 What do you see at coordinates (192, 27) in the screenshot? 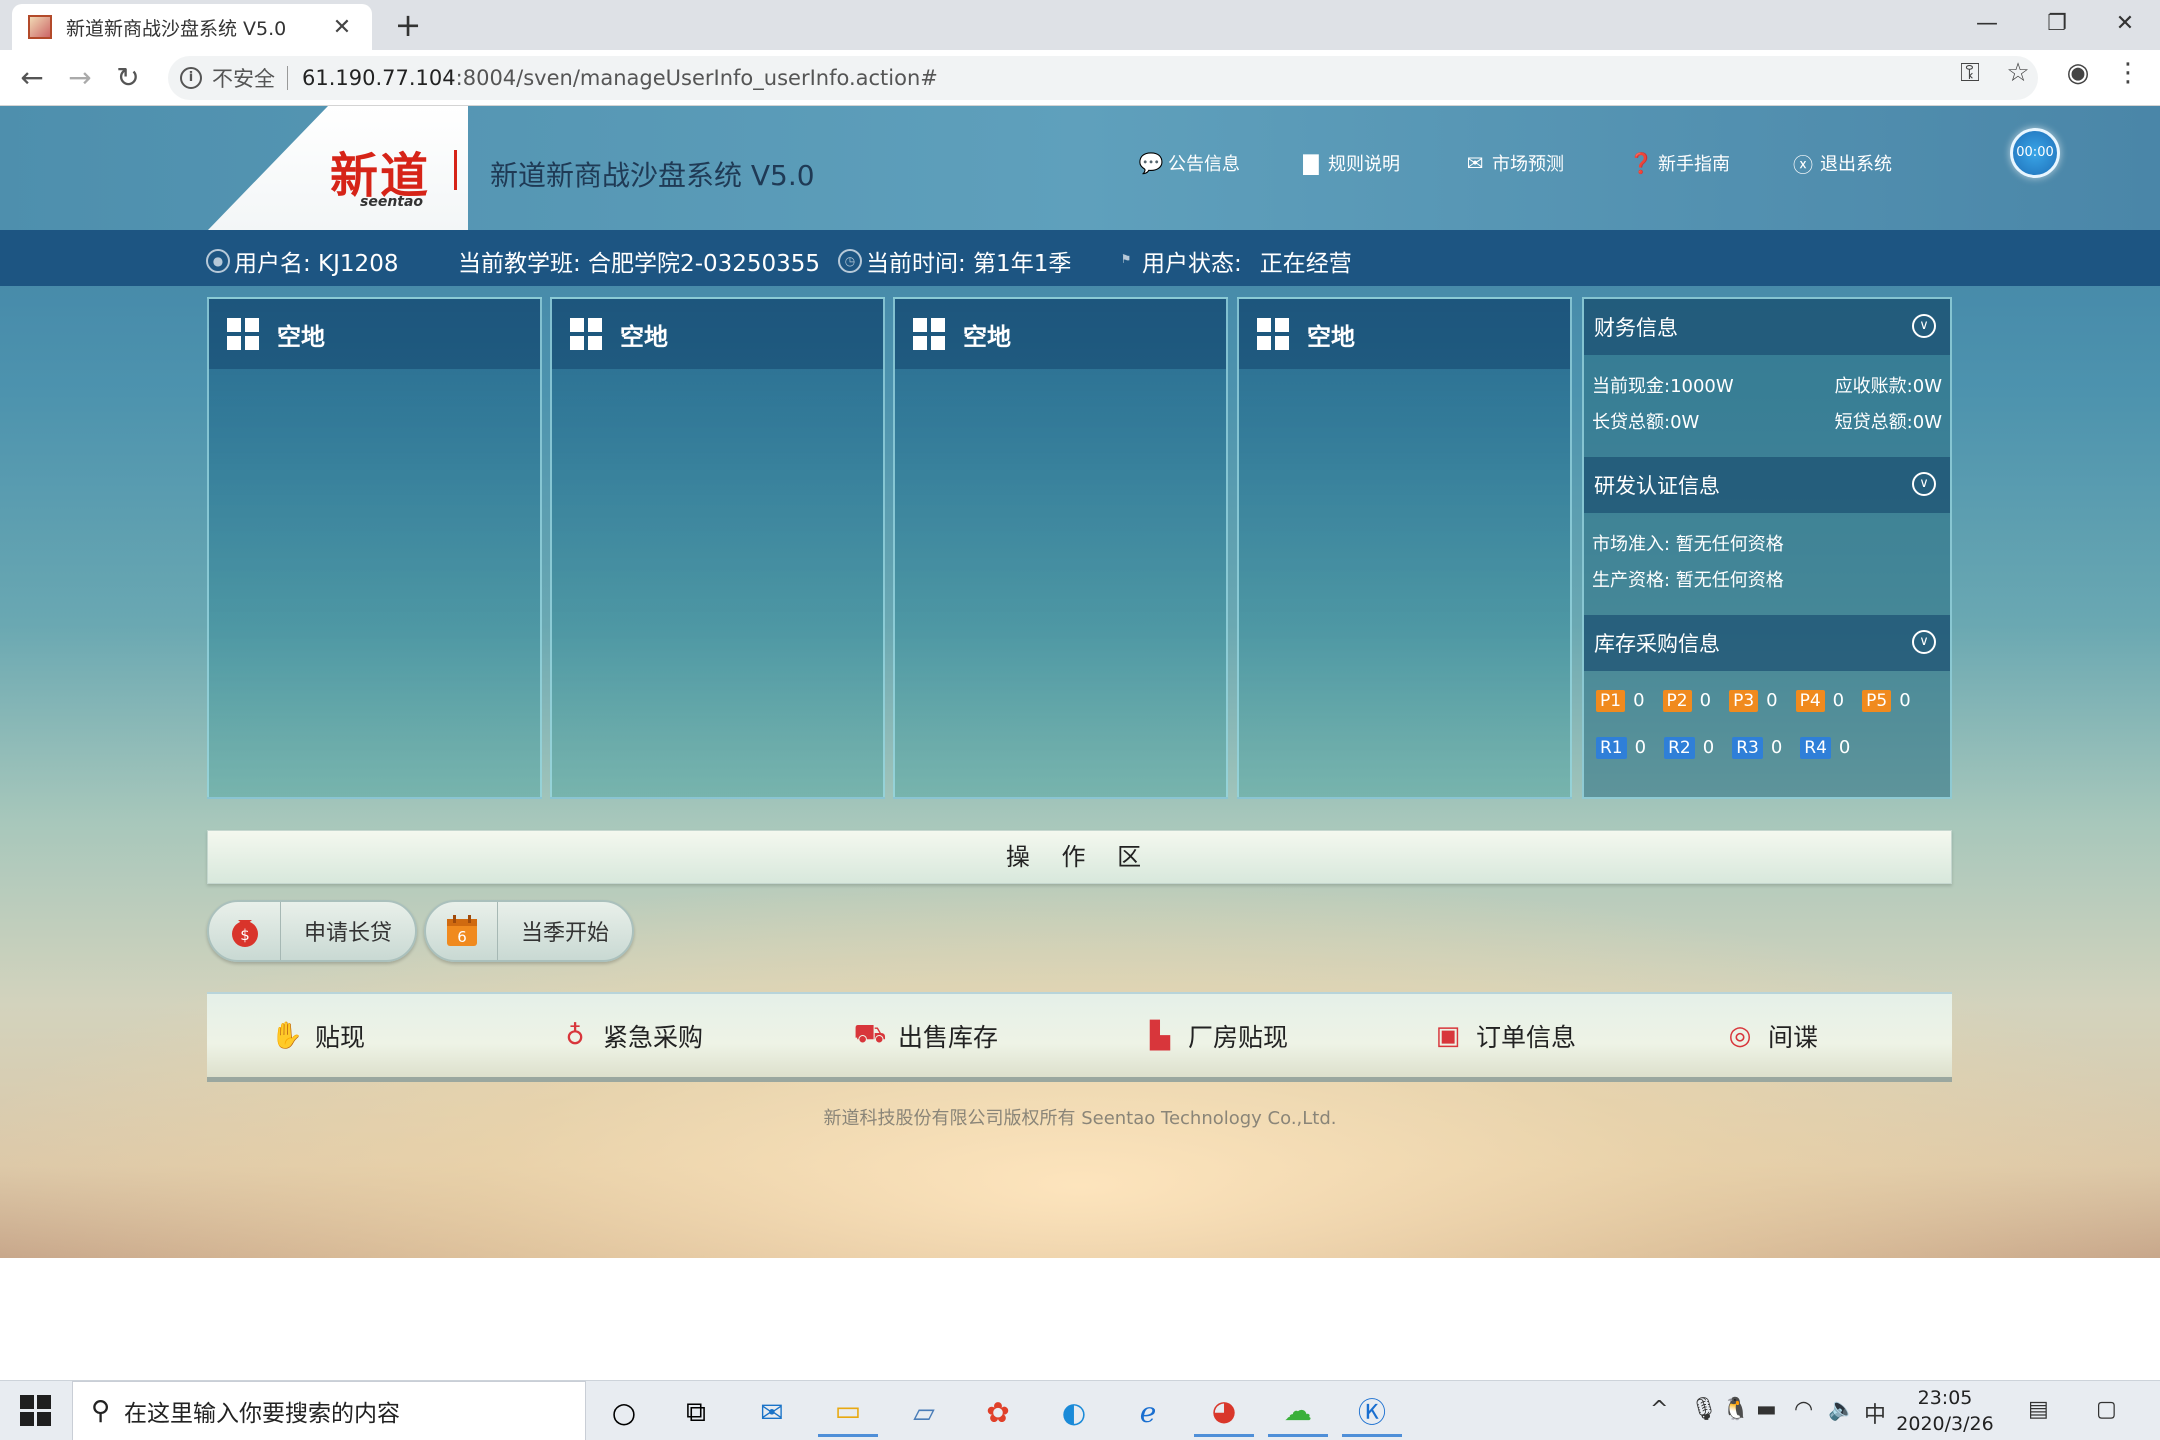
I see `browser-tab: 新道新商战沙盘系统 V5.0 ✕` at bounding box center [192, 27].